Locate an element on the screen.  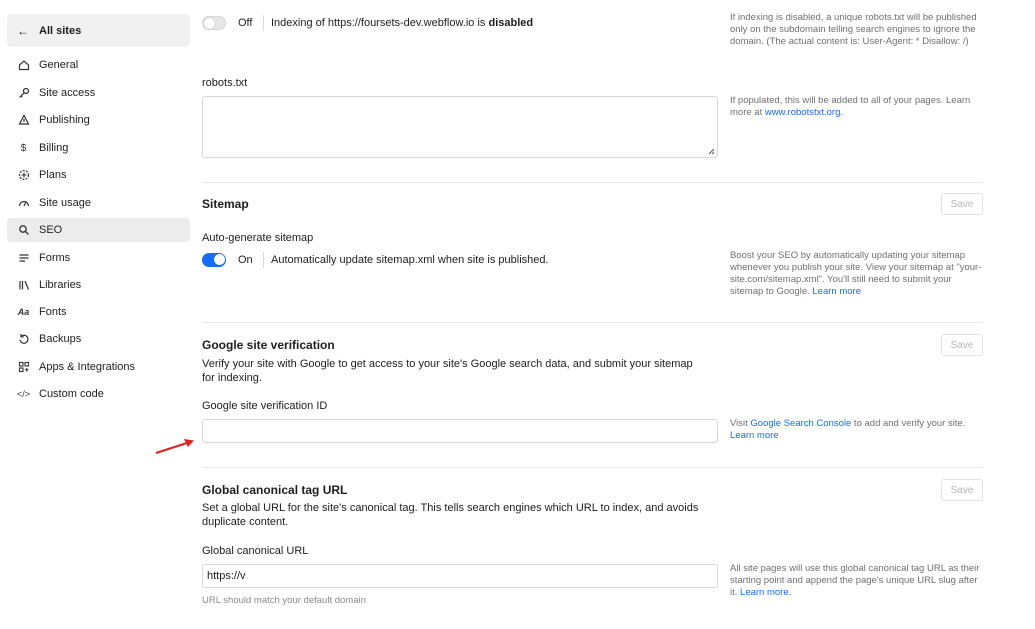
all-sites-back-button: ← All sites is located at coordinates (98, 30).